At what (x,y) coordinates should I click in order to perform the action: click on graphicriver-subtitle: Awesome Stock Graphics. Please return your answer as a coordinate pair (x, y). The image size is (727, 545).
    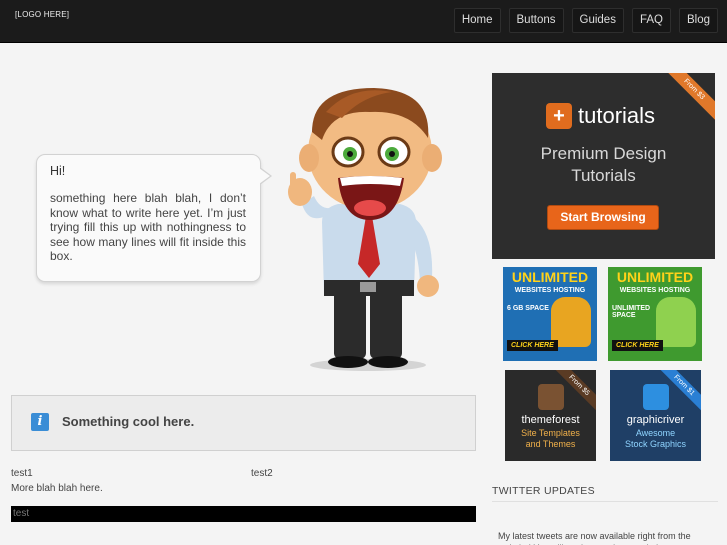
    Looking at the image, I should click on (655, 439).